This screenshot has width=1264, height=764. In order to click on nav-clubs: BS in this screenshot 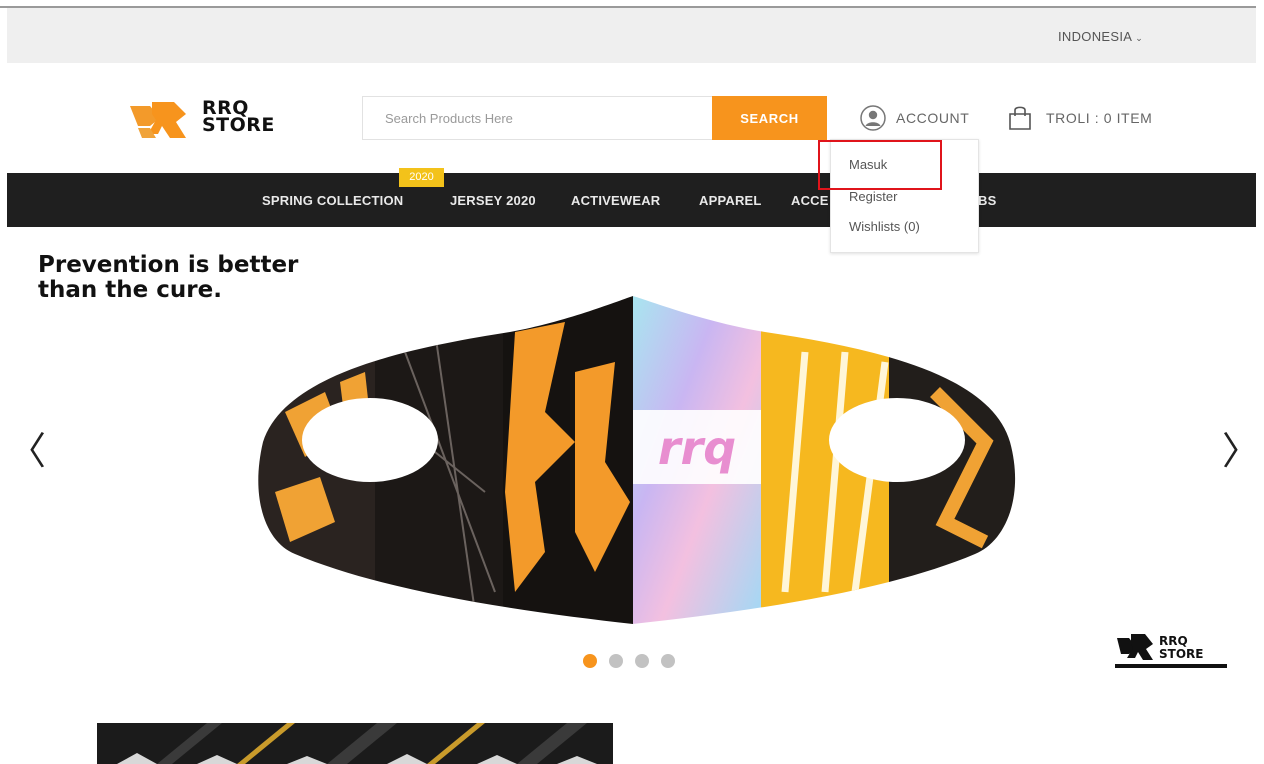, I will do `click(987, 200)`.